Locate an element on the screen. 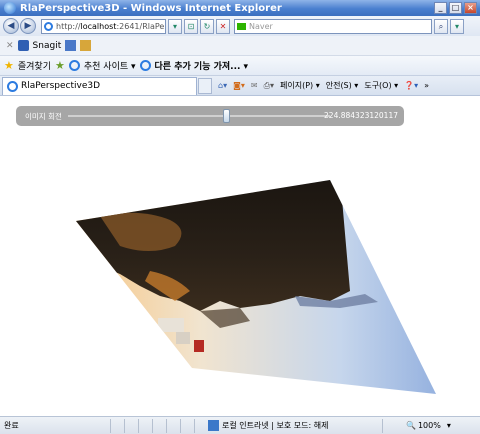 The image size is (480, 434). address-field: http://localhost:2641/RlaPers is located at coordinates (103, 26).